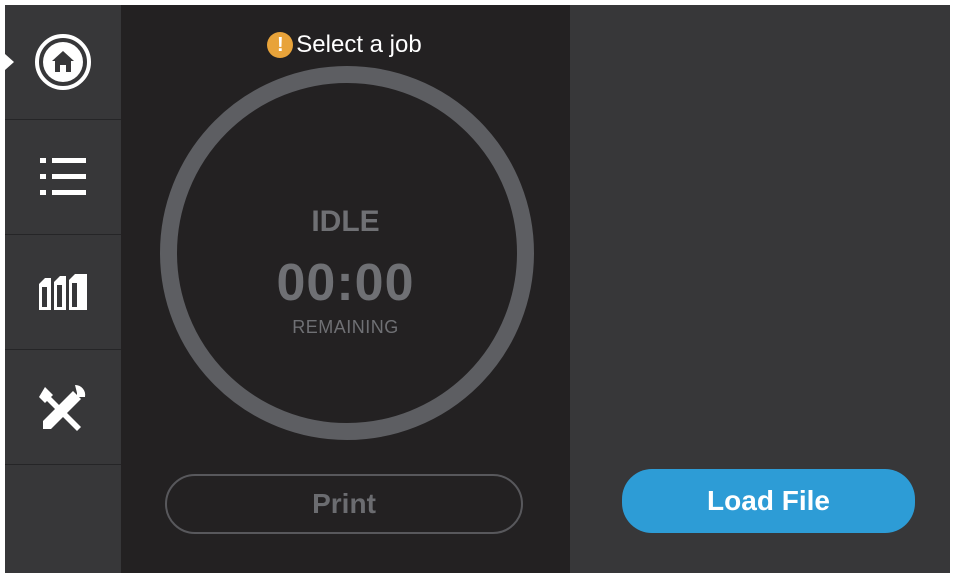 This screenshot has width=955, height=578. I want to click on home-icon, so click(63, 62).